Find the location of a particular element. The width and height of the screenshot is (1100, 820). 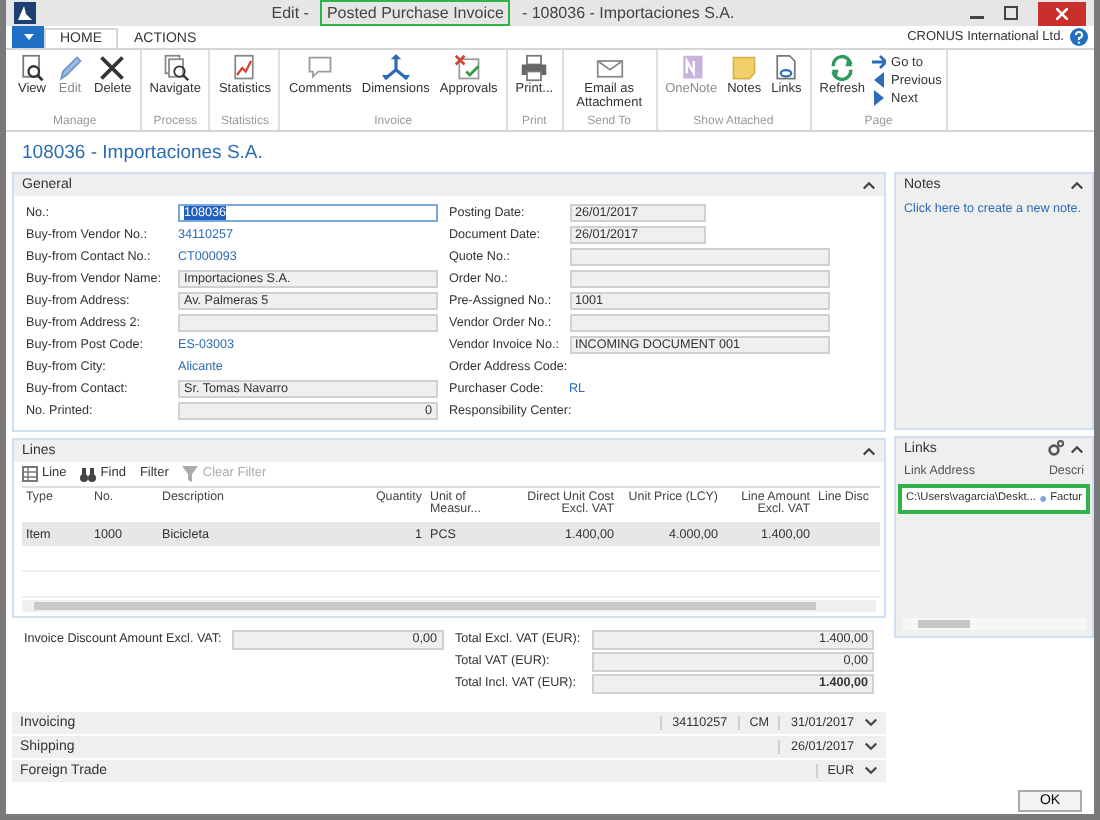

close-button is located at coordinates (1062, 13).